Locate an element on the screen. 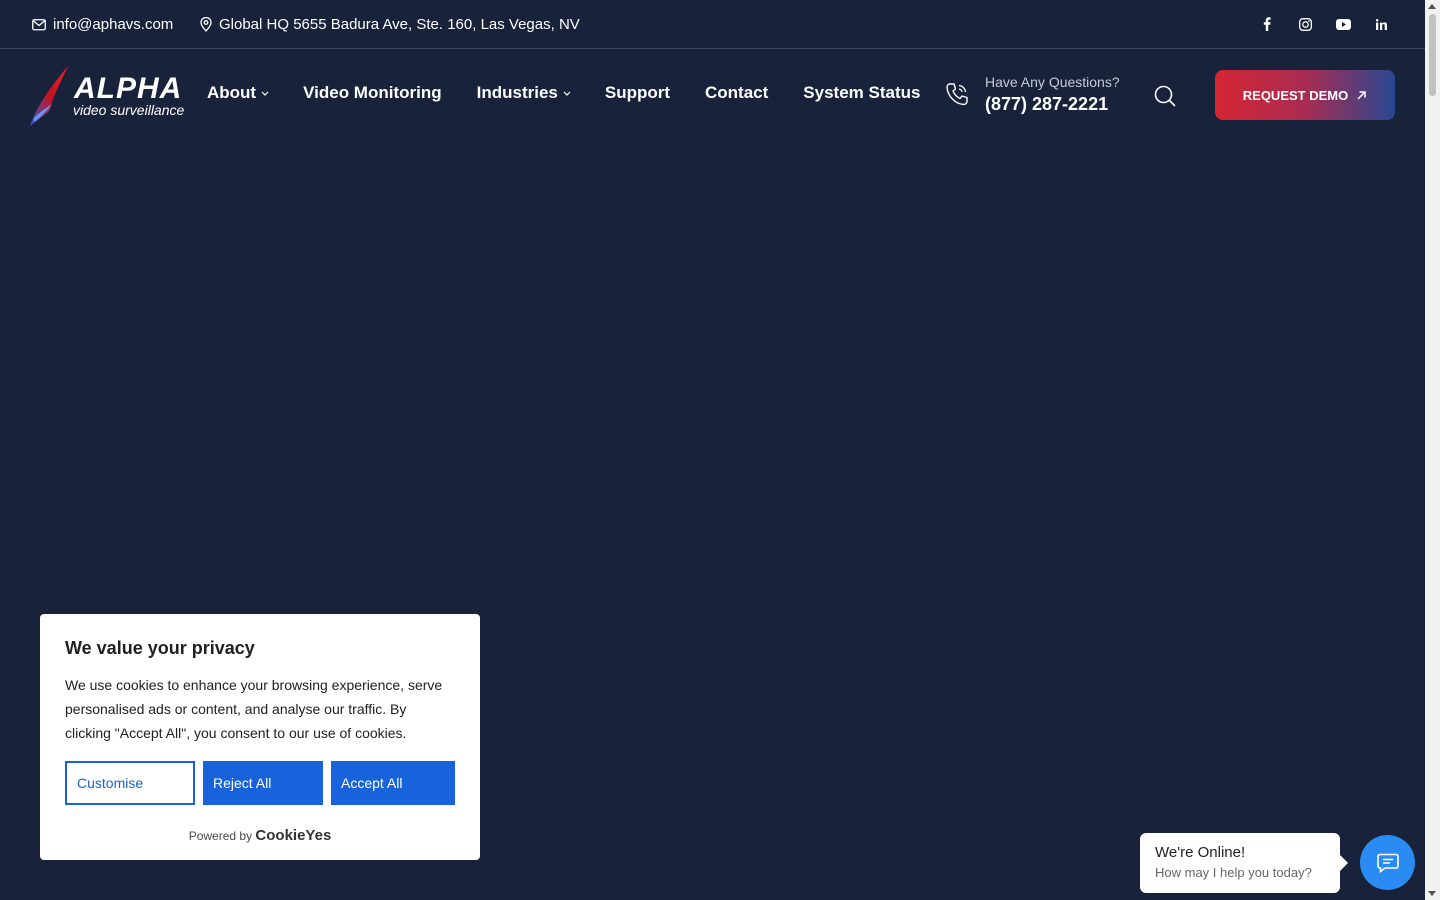 This screenshot has height=900, width=1440. chat-icon is located at coordinates (1387, 863).